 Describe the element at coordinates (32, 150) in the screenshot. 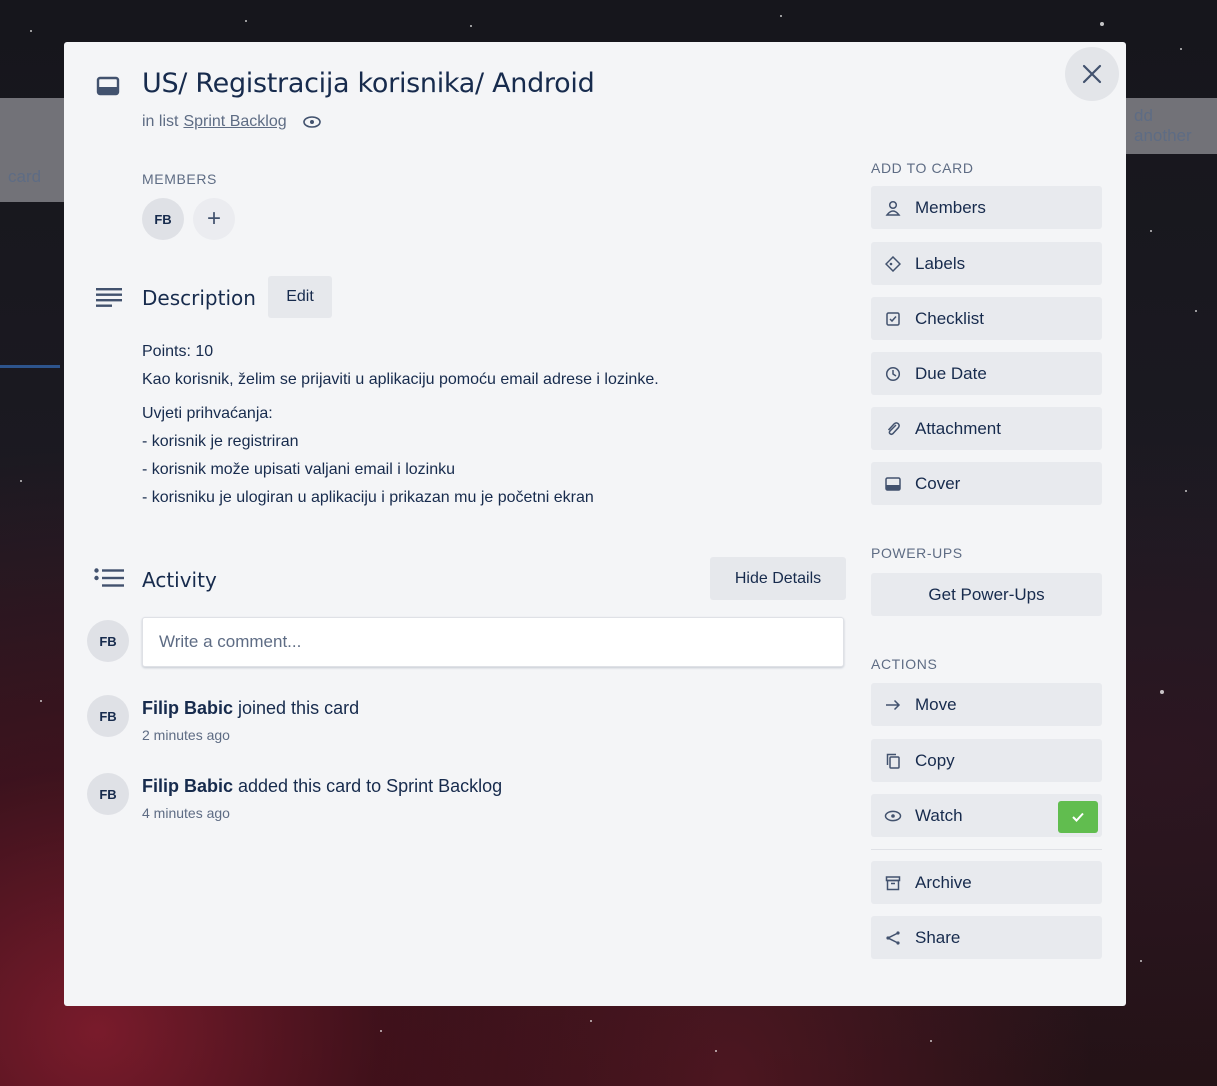

I see `board-list-fragment-left: card` at that location.